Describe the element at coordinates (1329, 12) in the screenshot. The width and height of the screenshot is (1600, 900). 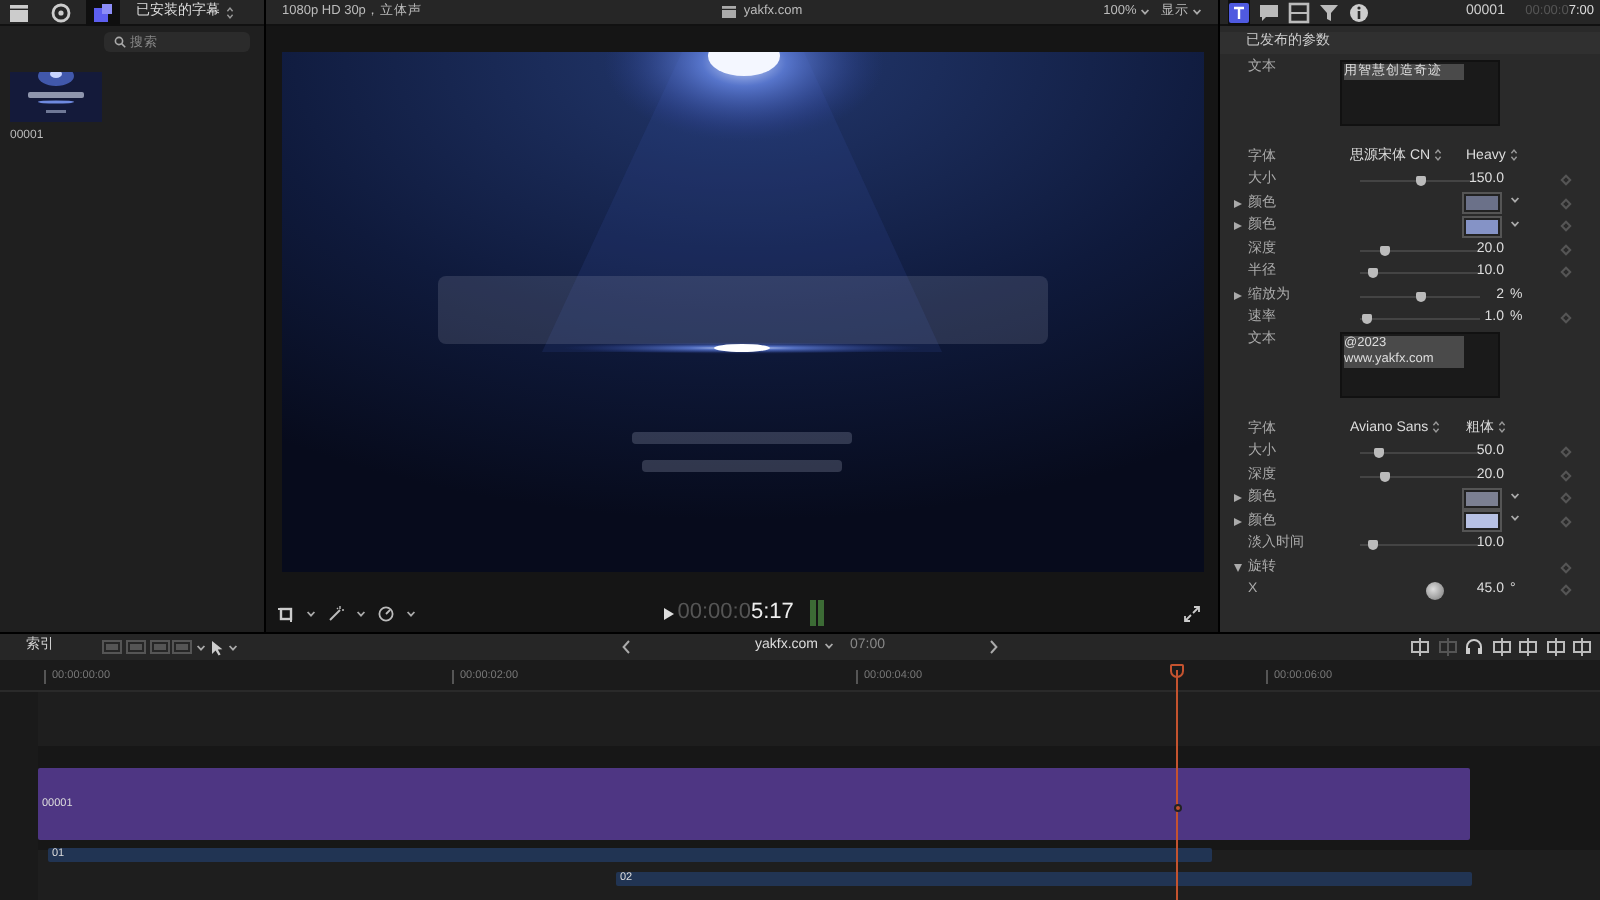
I see `filter-tab` at that location.